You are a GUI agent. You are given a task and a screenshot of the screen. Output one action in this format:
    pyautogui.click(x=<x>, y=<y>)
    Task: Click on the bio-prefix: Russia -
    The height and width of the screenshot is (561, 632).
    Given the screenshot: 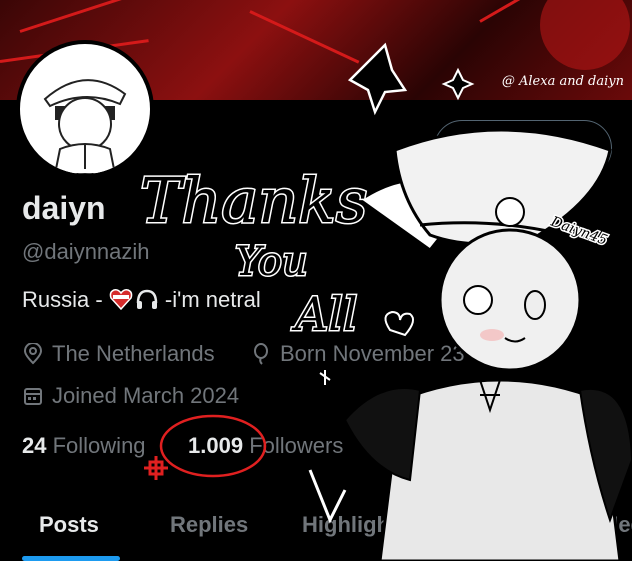 What is the action you would take?
    pyautogui.click(x=65, y=299)
    